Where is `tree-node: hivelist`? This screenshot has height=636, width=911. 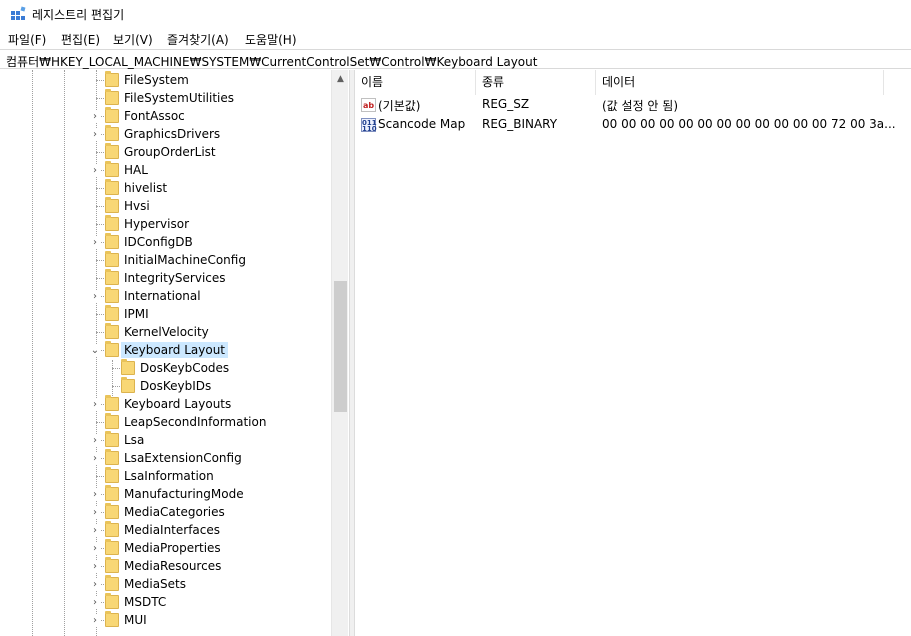 tree-node: hivelist is located at coordinates (165, 188).